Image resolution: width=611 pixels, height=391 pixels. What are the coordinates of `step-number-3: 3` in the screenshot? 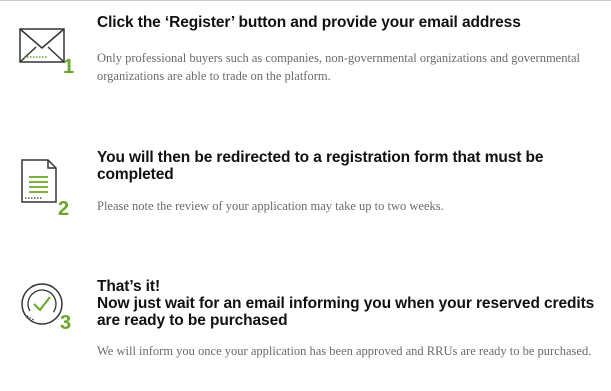 It's located at (66, 323).